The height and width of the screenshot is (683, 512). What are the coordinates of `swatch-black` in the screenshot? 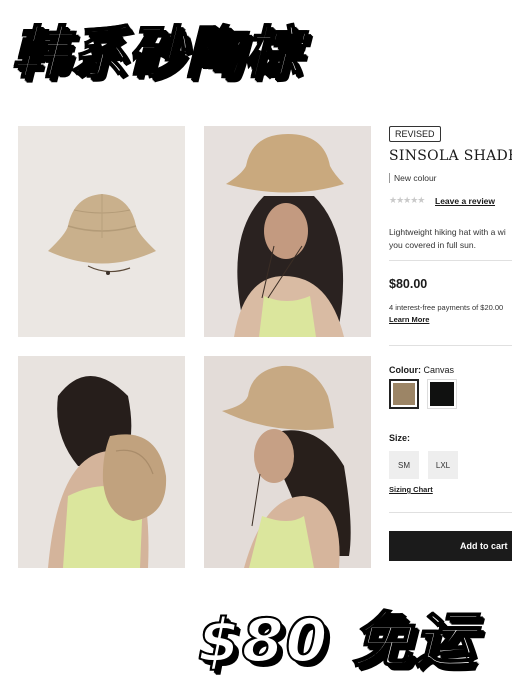 It's located at (442, 394).